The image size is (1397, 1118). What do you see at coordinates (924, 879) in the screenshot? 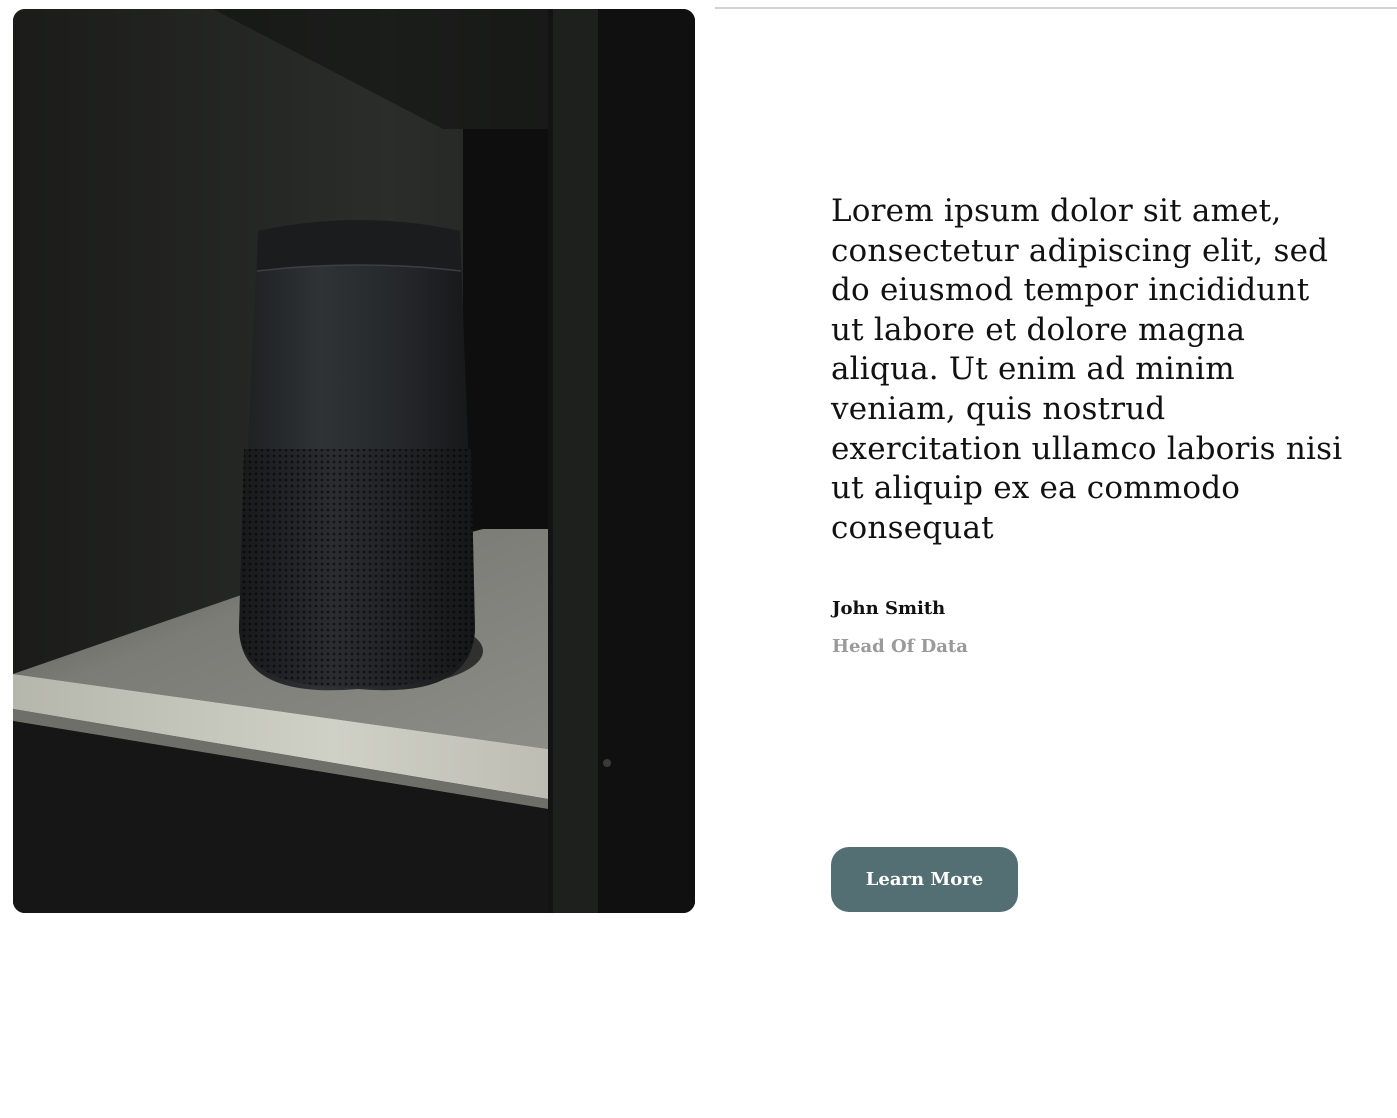
I see `learn-more-button: Learn More` at bounding box center [924, 879].